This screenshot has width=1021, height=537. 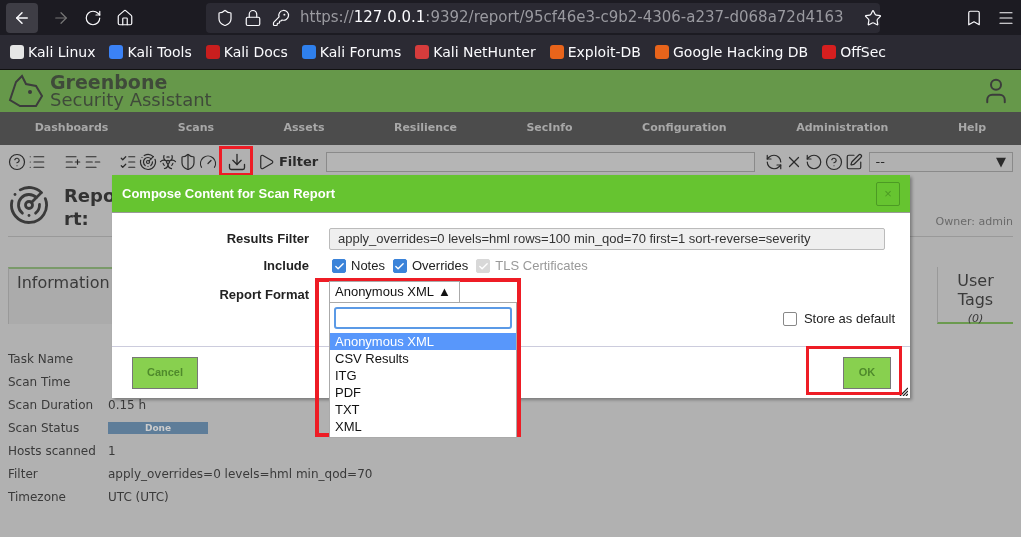 I want to click on nav-item: SecInfo, so click(x=549, y=128).